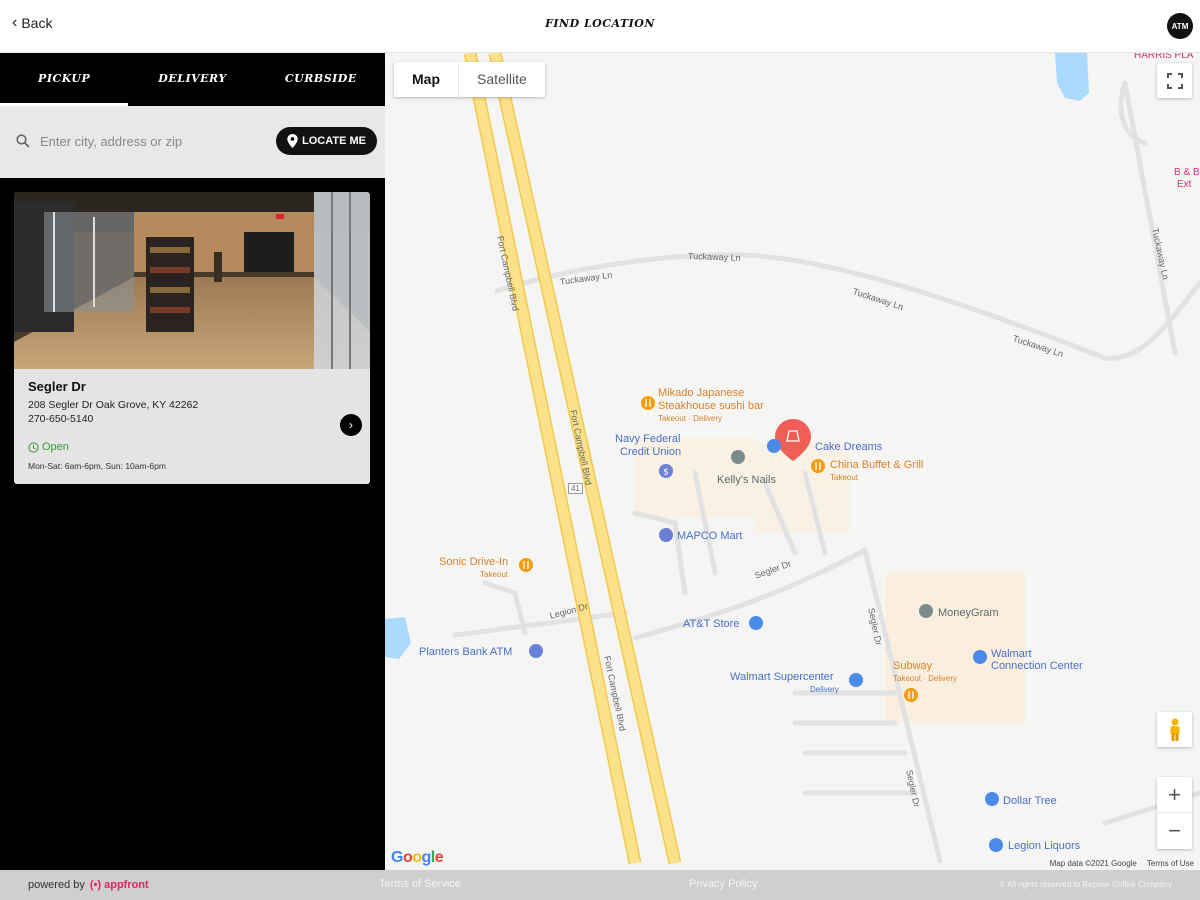 This screenshot has width=1200, height=900. I want to click on select-store-button: ›, so click(351, 425).